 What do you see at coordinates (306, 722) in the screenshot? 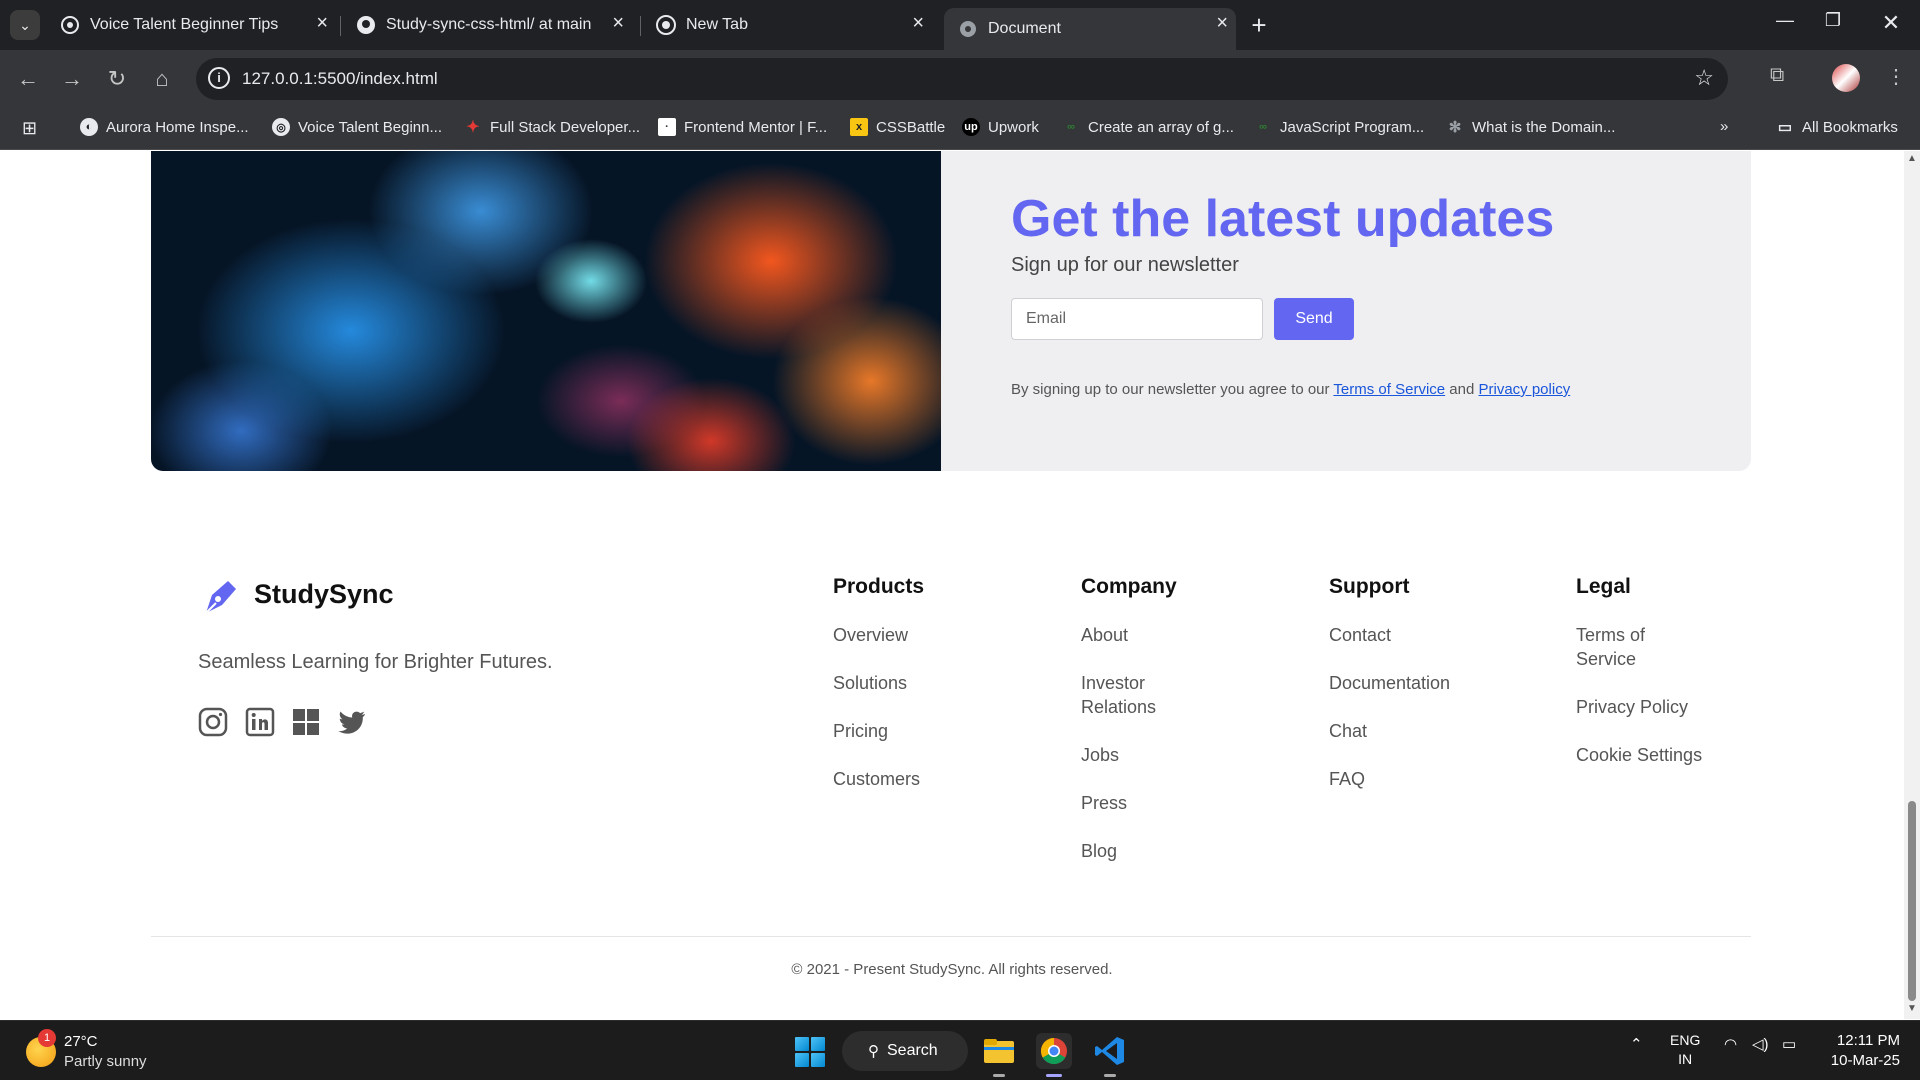
I see `windows-icon` at bounding box center [306, 722].